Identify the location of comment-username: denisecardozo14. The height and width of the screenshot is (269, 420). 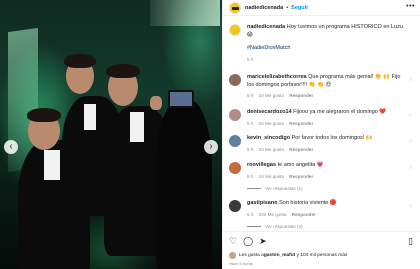
(269, 112).